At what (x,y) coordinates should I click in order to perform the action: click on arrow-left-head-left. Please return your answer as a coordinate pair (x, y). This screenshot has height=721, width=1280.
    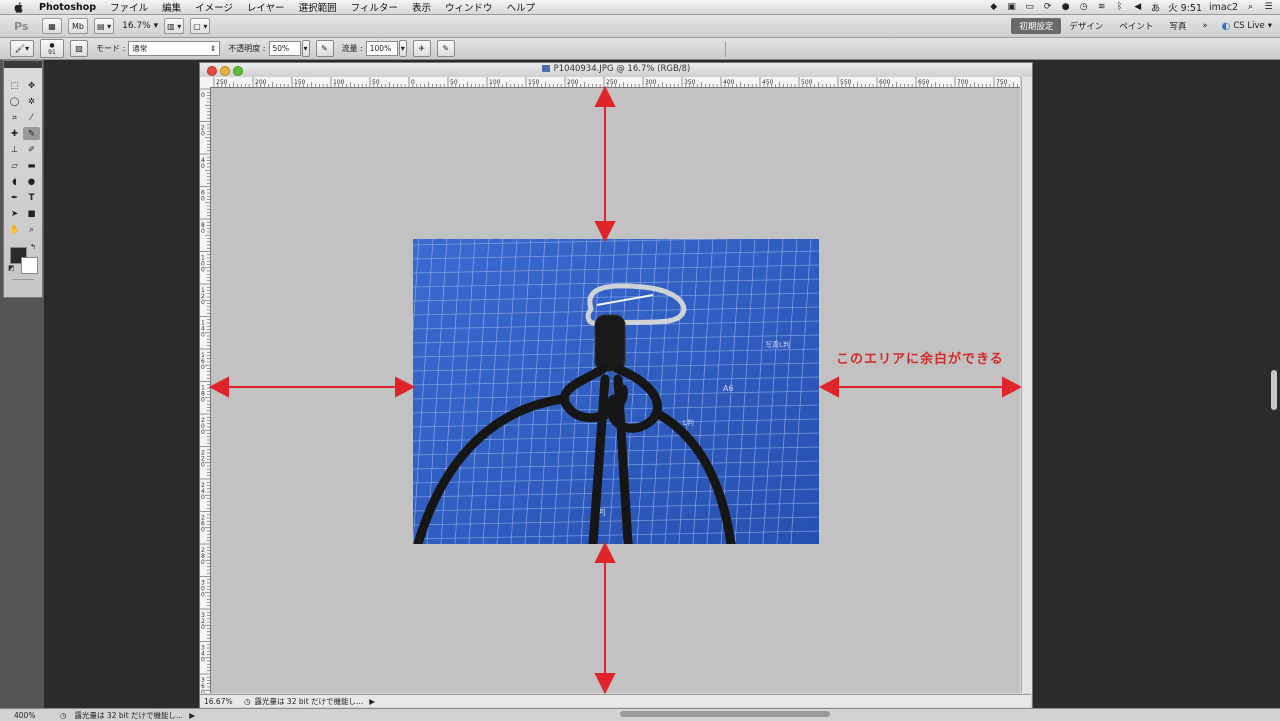
    Looking at the image, I should click on (218, 387).